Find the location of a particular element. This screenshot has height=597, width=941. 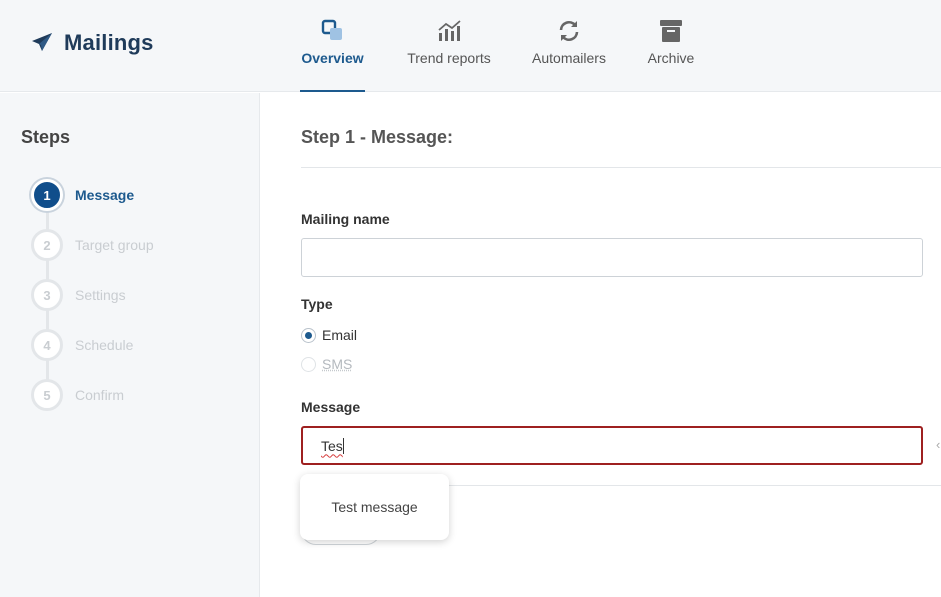

text-cursor is located at coordinates (343, 445).